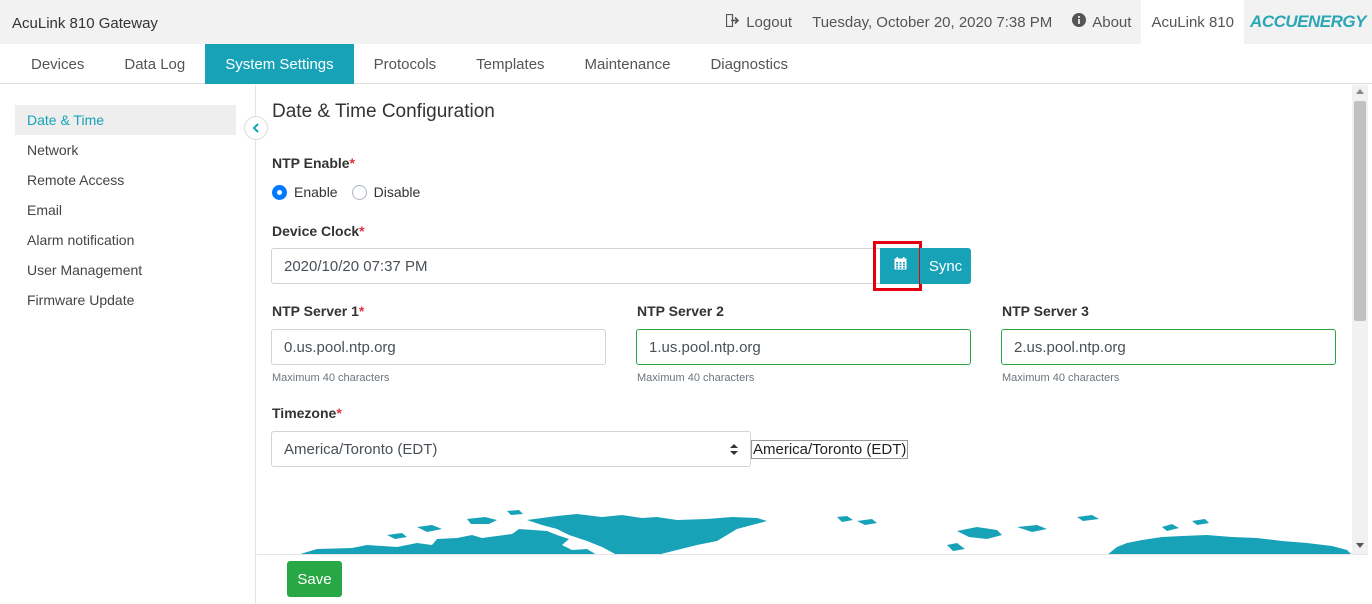 This screenshot has height=604, width=1372. What do you see at coordinates (1168, 347) in the screenshot?
I see `ntp-server-3-input: 2.us.pool.ntp.org` at bounding box center [1168, 347].